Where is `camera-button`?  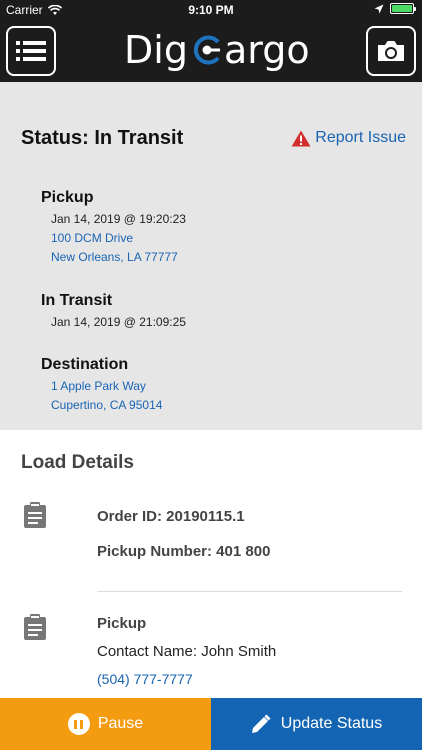 camera-button is located at coordinates (391, 51).